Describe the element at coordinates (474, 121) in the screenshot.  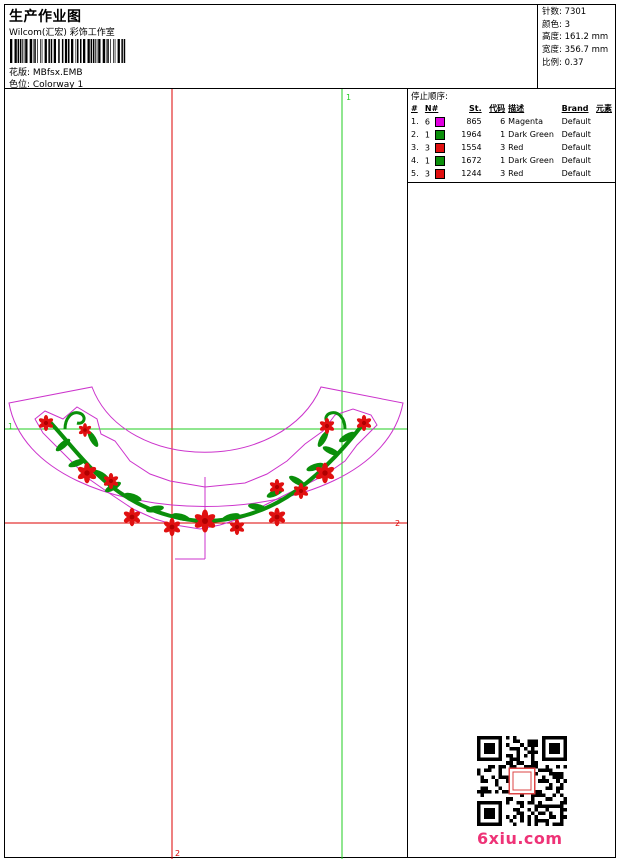
I see `row-stitches: 865` at that location.